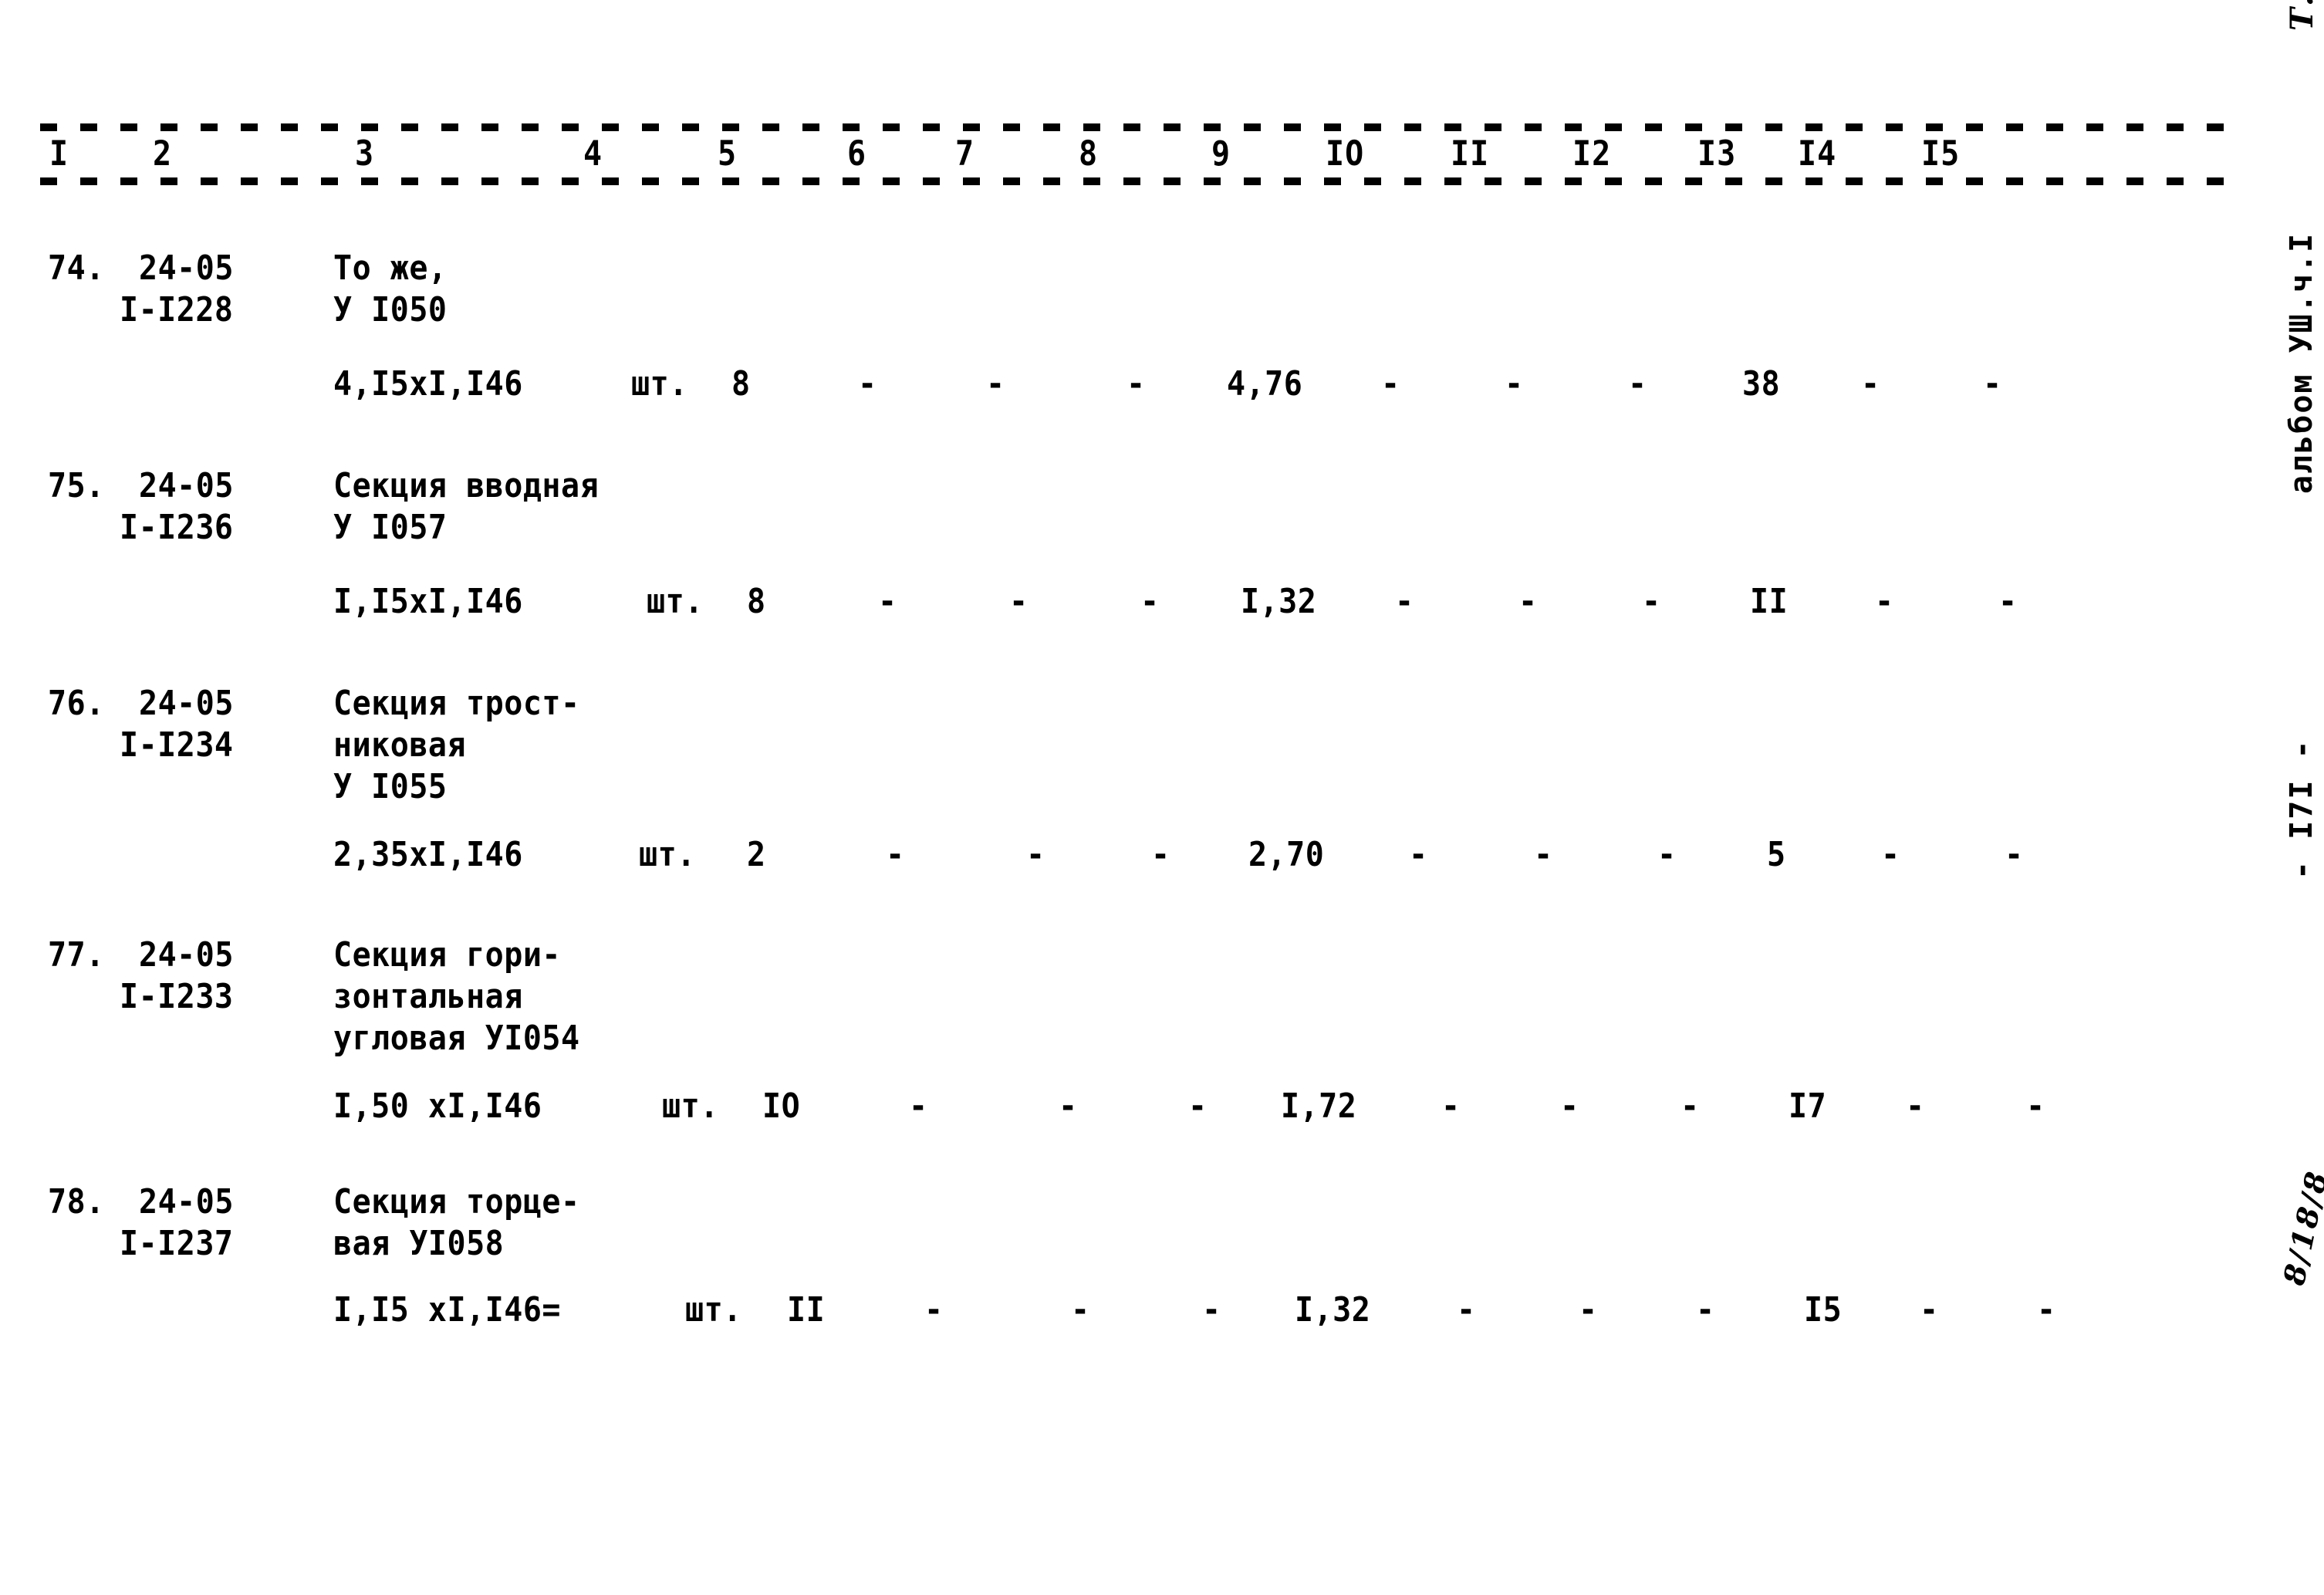  Describe the element at coordinates (965, 153) in the screenshot. I see `column-header-7: 7` at that location.